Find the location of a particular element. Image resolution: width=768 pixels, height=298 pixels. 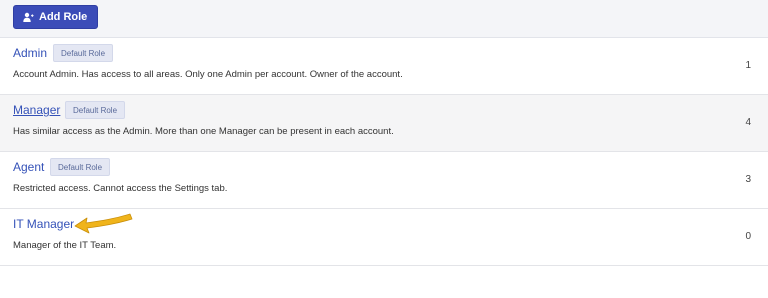

role-name-link: IT Manager is located at coordinates (43, 224).